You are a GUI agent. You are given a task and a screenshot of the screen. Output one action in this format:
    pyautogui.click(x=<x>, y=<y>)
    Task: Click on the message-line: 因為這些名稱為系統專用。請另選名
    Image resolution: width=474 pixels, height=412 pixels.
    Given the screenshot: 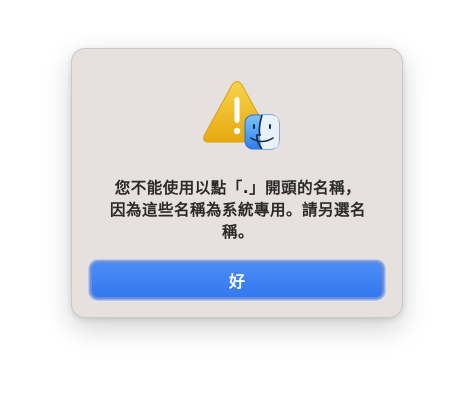 What is the action you would take?
    pyautogui.click(x=237, y=210)
    